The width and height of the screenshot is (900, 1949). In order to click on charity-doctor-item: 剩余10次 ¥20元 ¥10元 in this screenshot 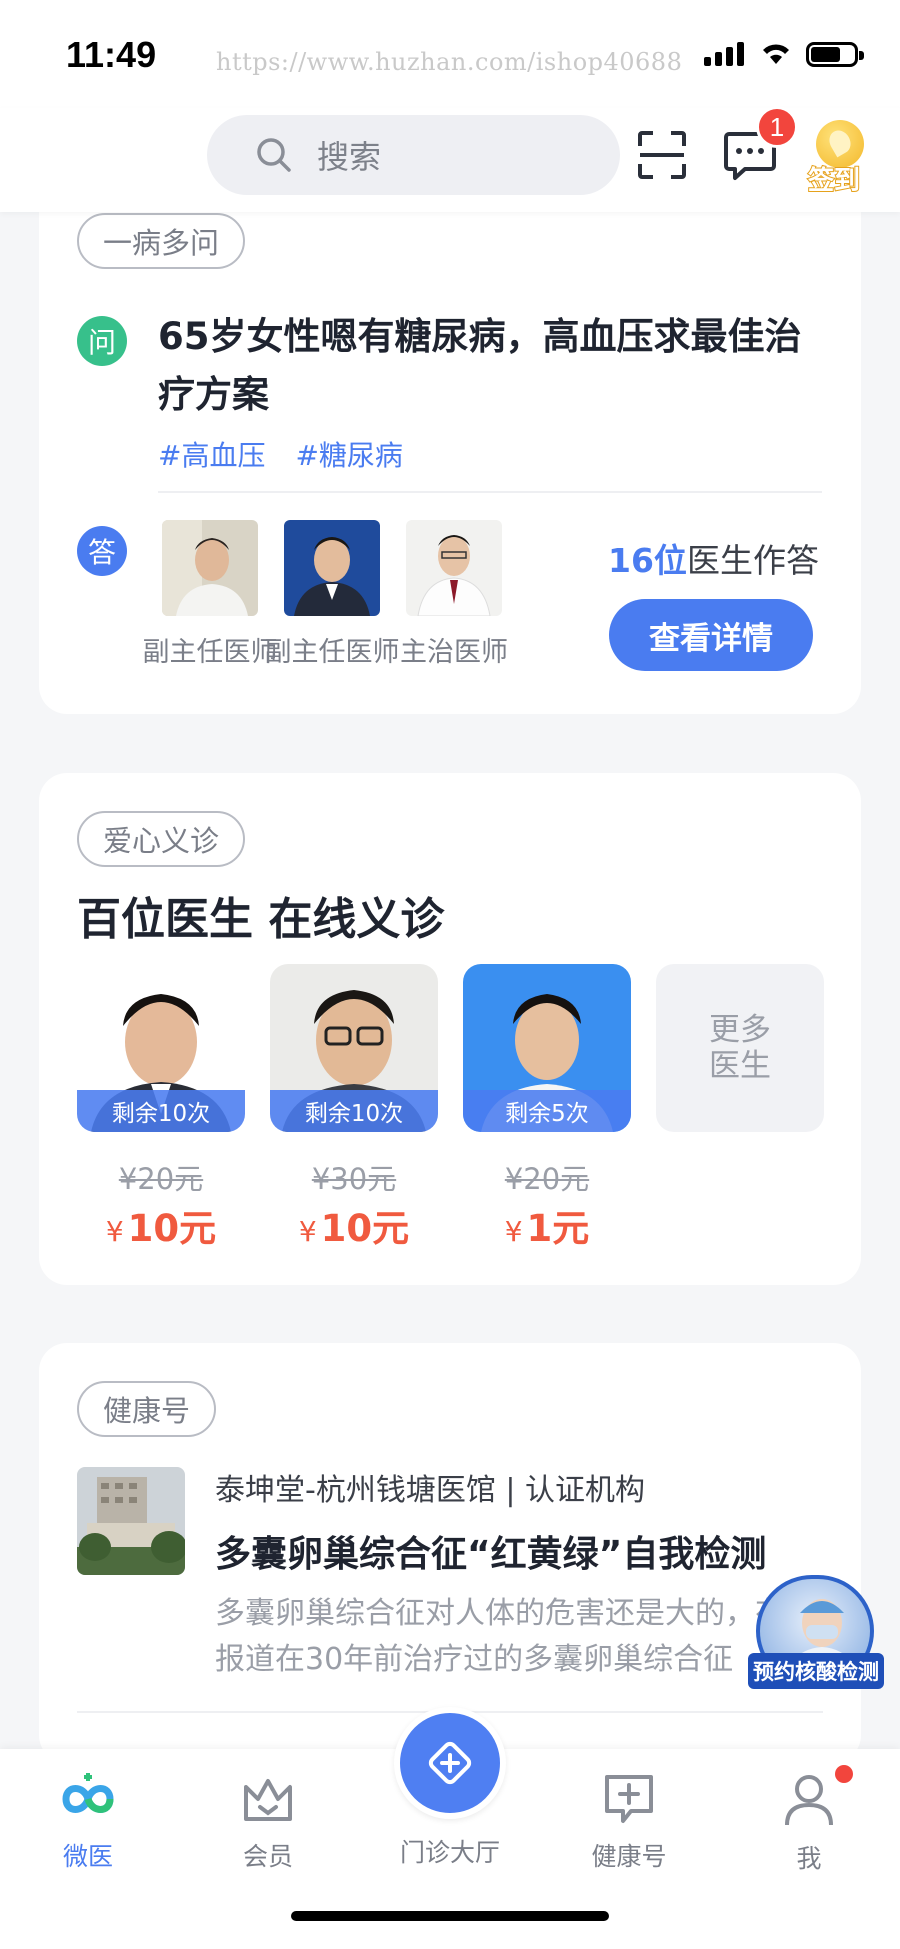, I will do `click(161, 1108)`.